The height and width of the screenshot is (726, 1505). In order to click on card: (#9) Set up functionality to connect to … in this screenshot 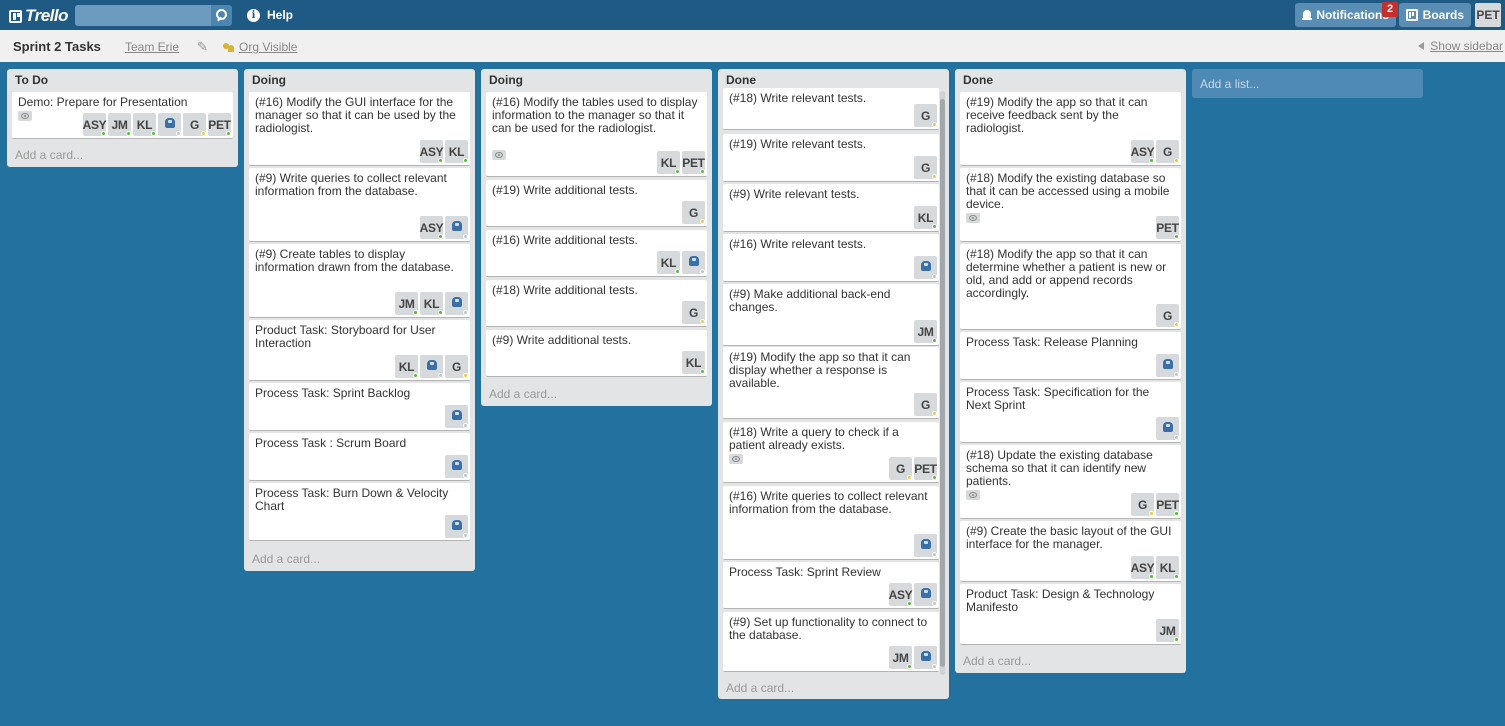, I will do `click(831, 642)`.